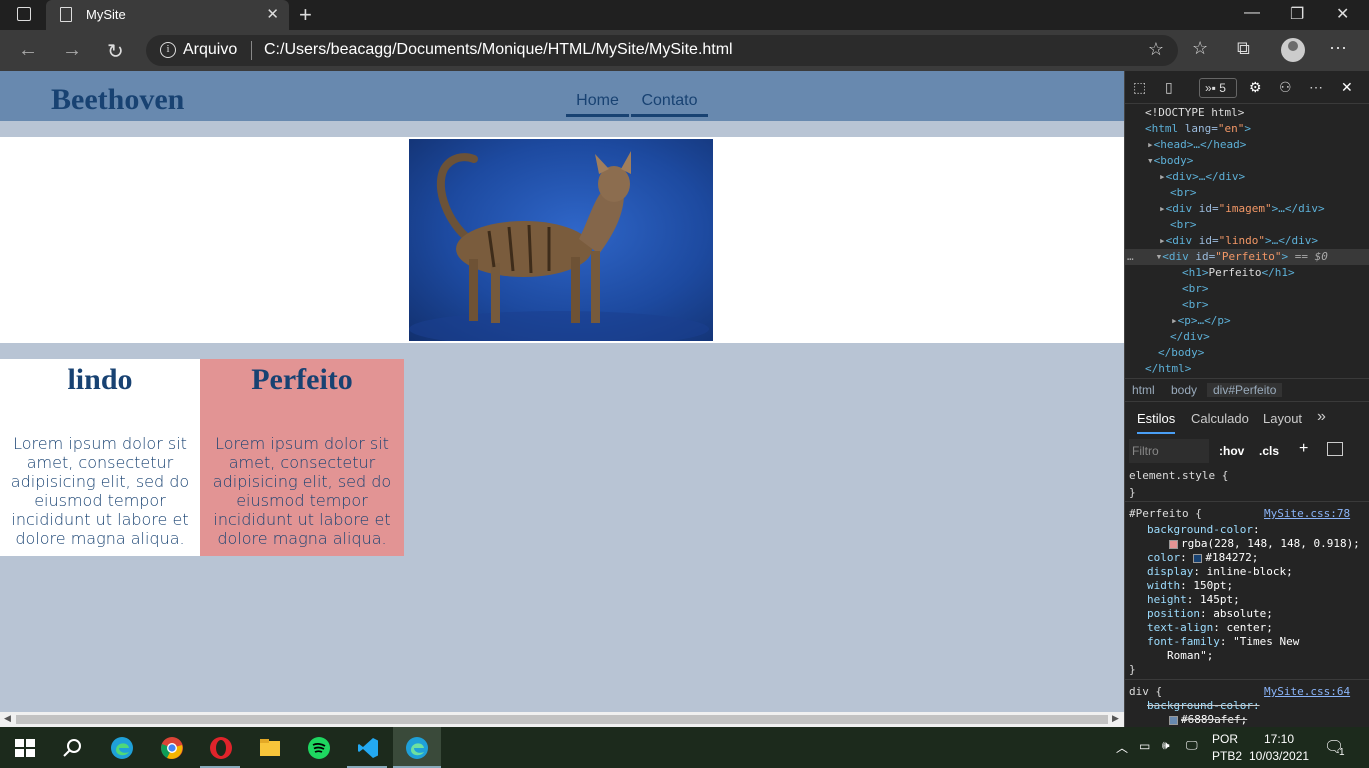  What do you see at coordinates (1342, 14) in the screenshot?
I see `close-window-icon: ✕` at bounding box center [1342, 14].